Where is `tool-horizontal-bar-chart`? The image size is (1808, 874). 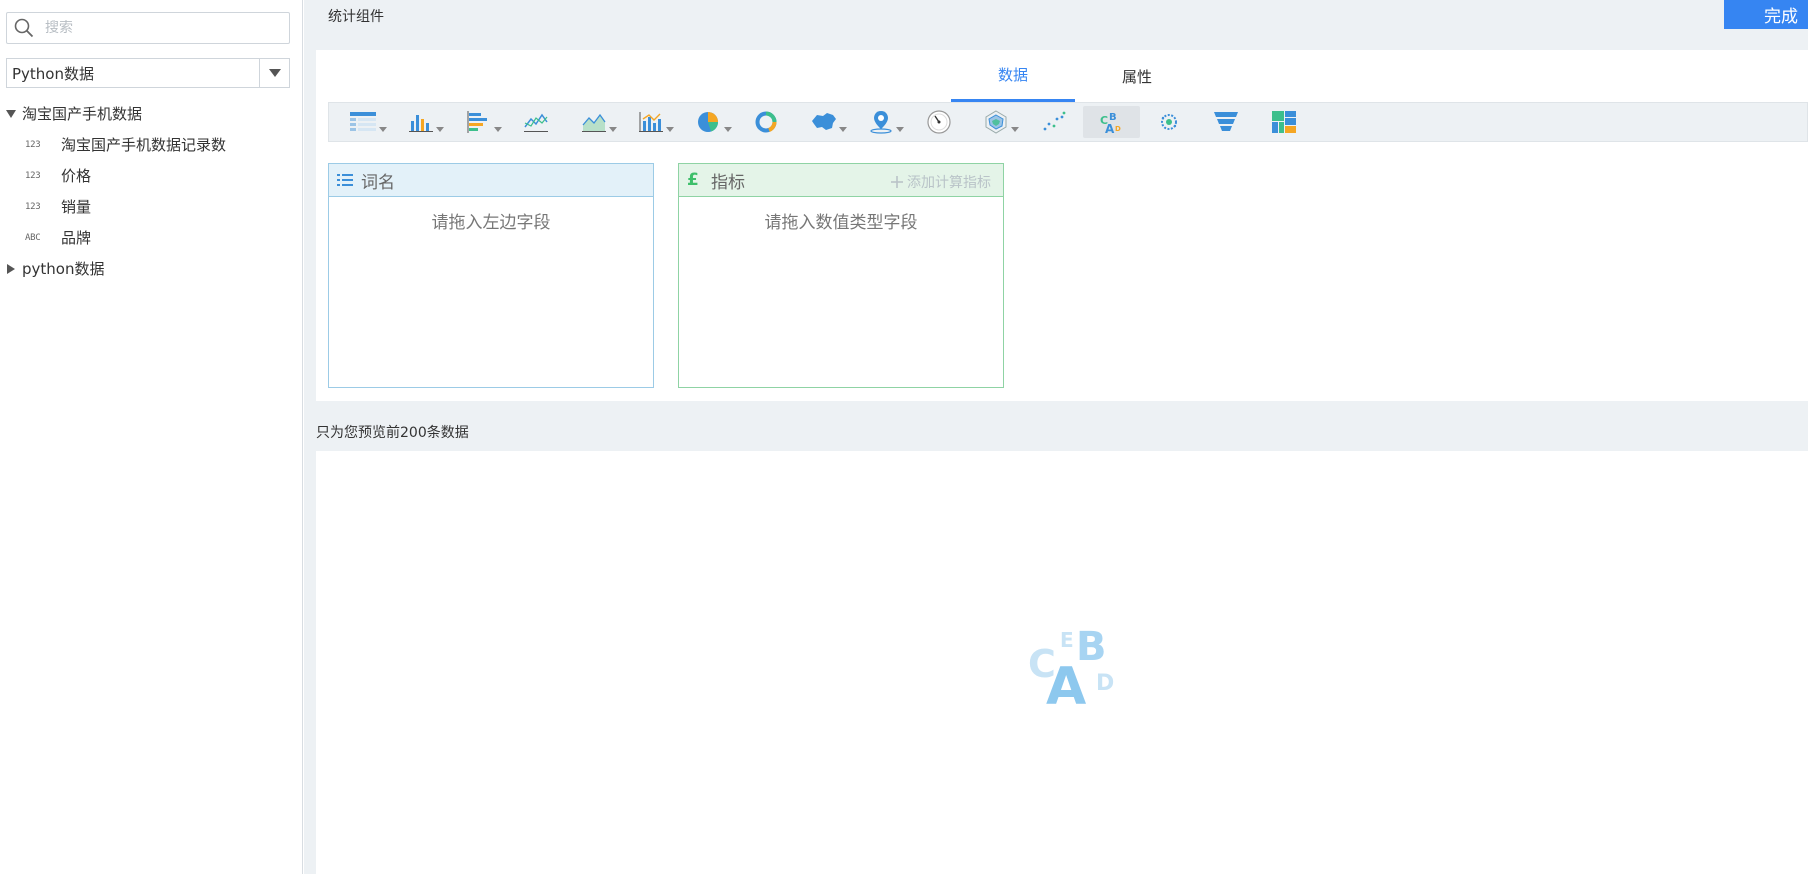
tool-horizontal-bar-chart is located at coordinates (479, 122).